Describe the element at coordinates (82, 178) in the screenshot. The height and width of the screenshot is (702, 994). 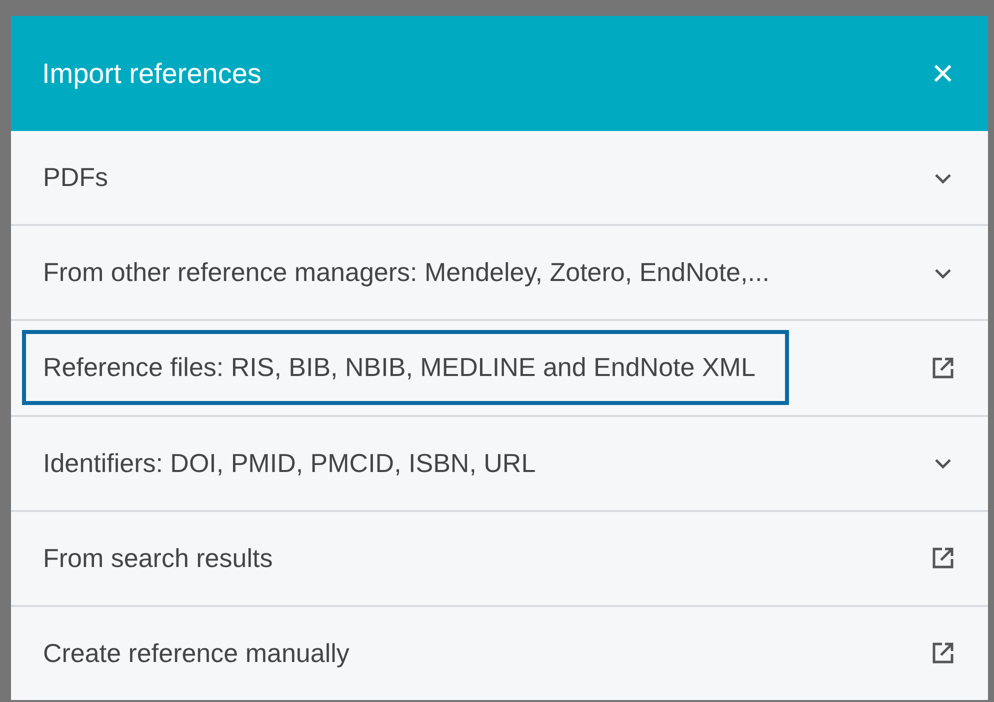
I see `option-item: PDFs` at that location.